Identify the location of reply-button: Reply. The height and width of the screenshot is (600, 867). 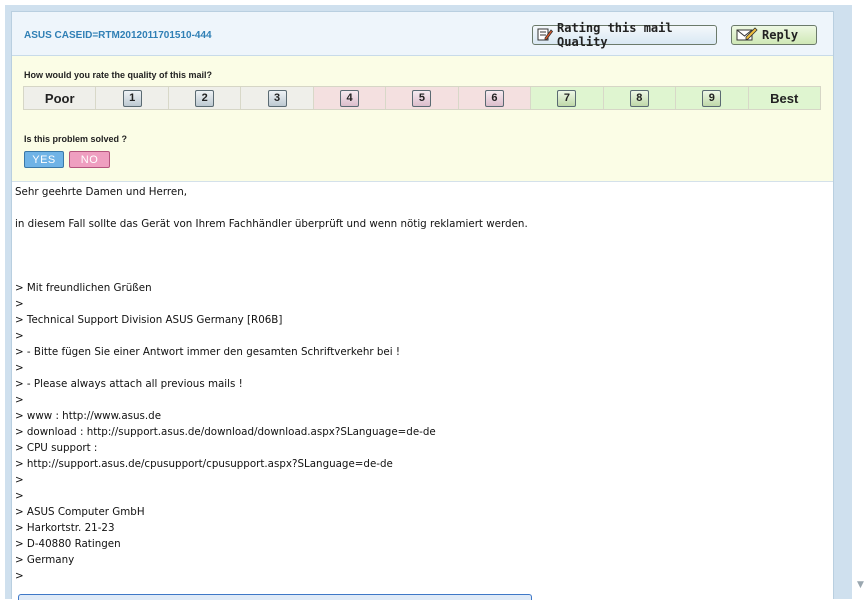
(774, 35).